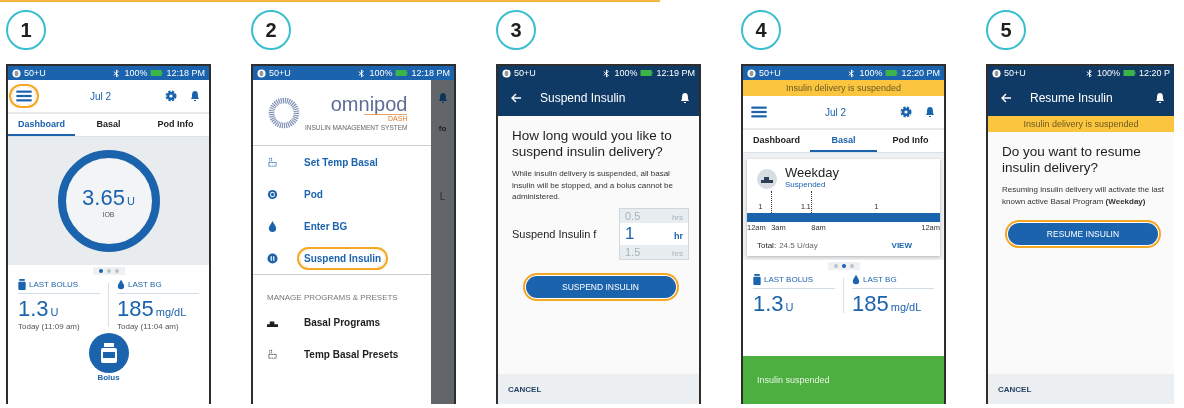  What do you see at coordinates (1081, 124) in the screenshot?
I see `suspended-banner: Insulin delivery is suspended` at bounding box center [1081, 124].